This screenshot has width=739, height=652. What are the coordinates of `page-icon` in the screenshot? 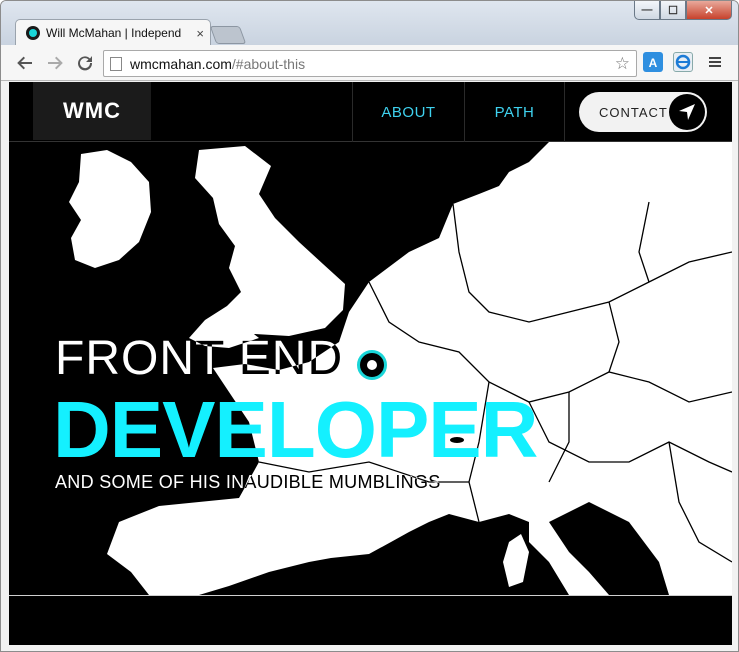 It's located at (116, 63).